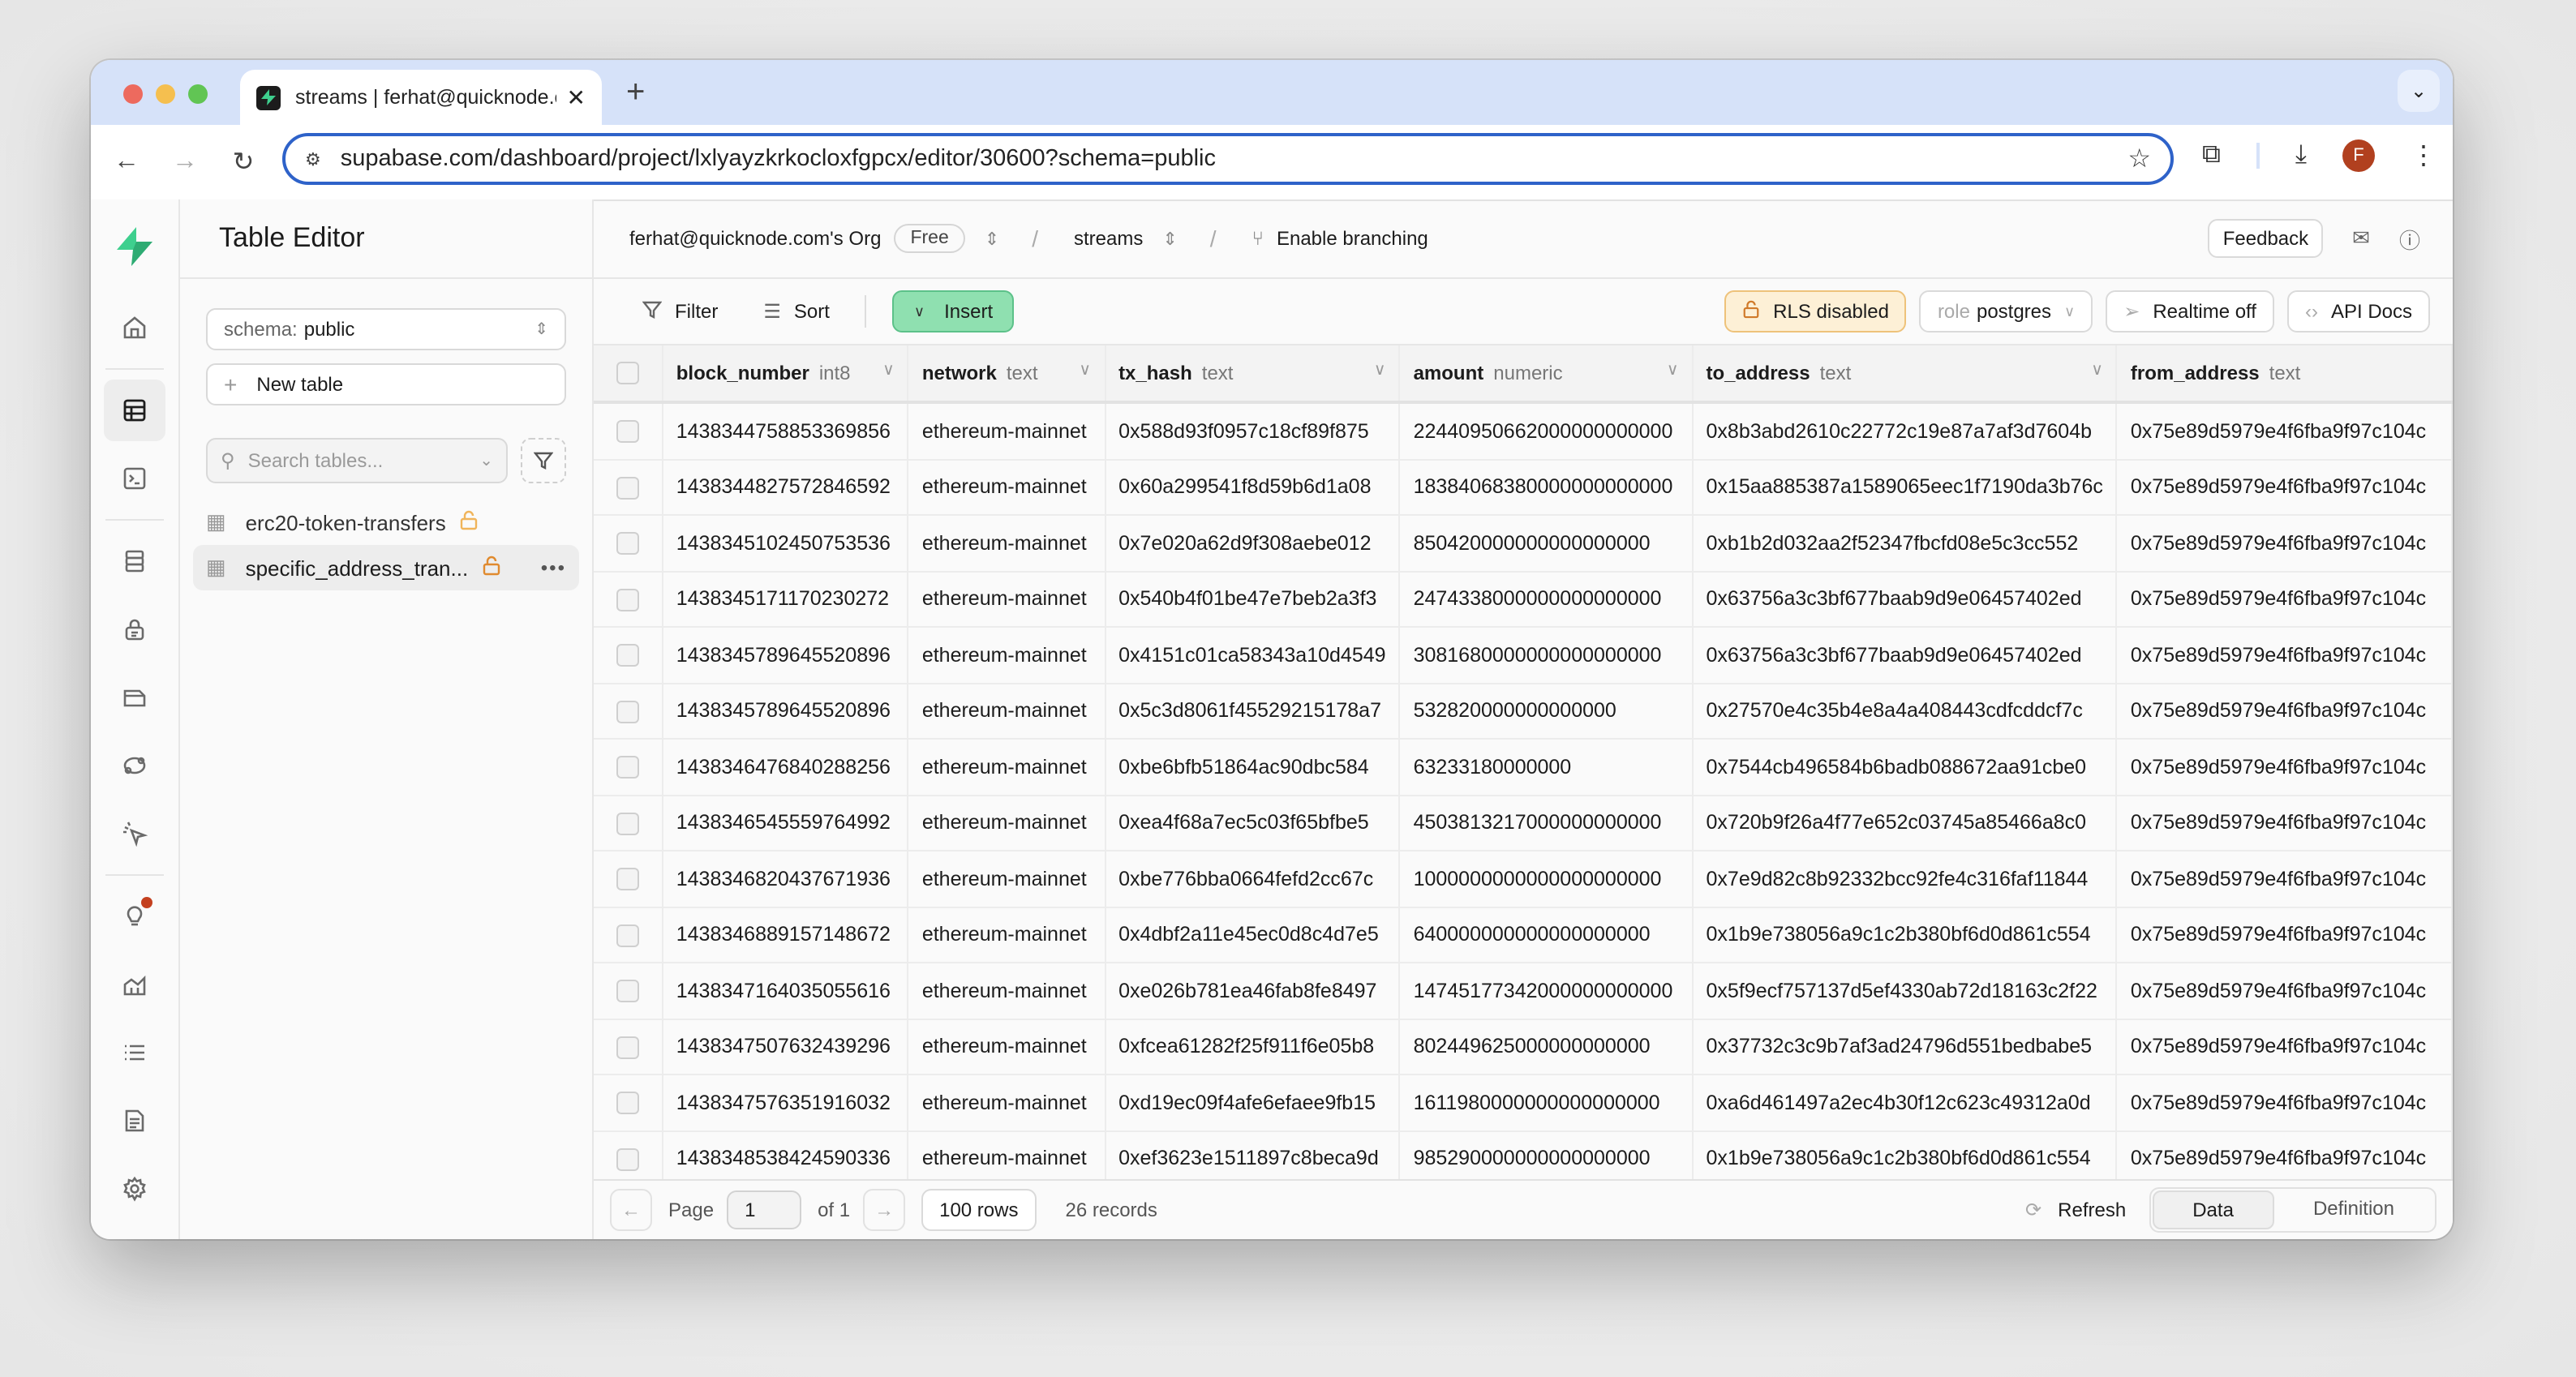 The image size is (2576, 1377). What do you see at coordinates (680, 311) in the screenshot?
I see `filter-button: Filter` at bounding box center [680, 311].